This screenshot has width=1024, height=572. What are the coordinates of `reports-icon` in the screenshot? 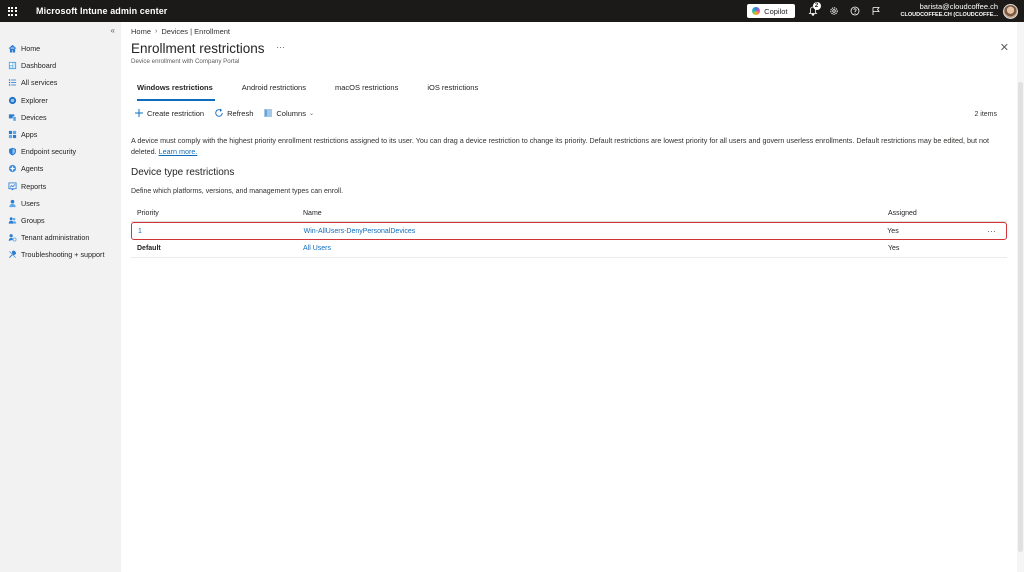 It's located at (12, 186).